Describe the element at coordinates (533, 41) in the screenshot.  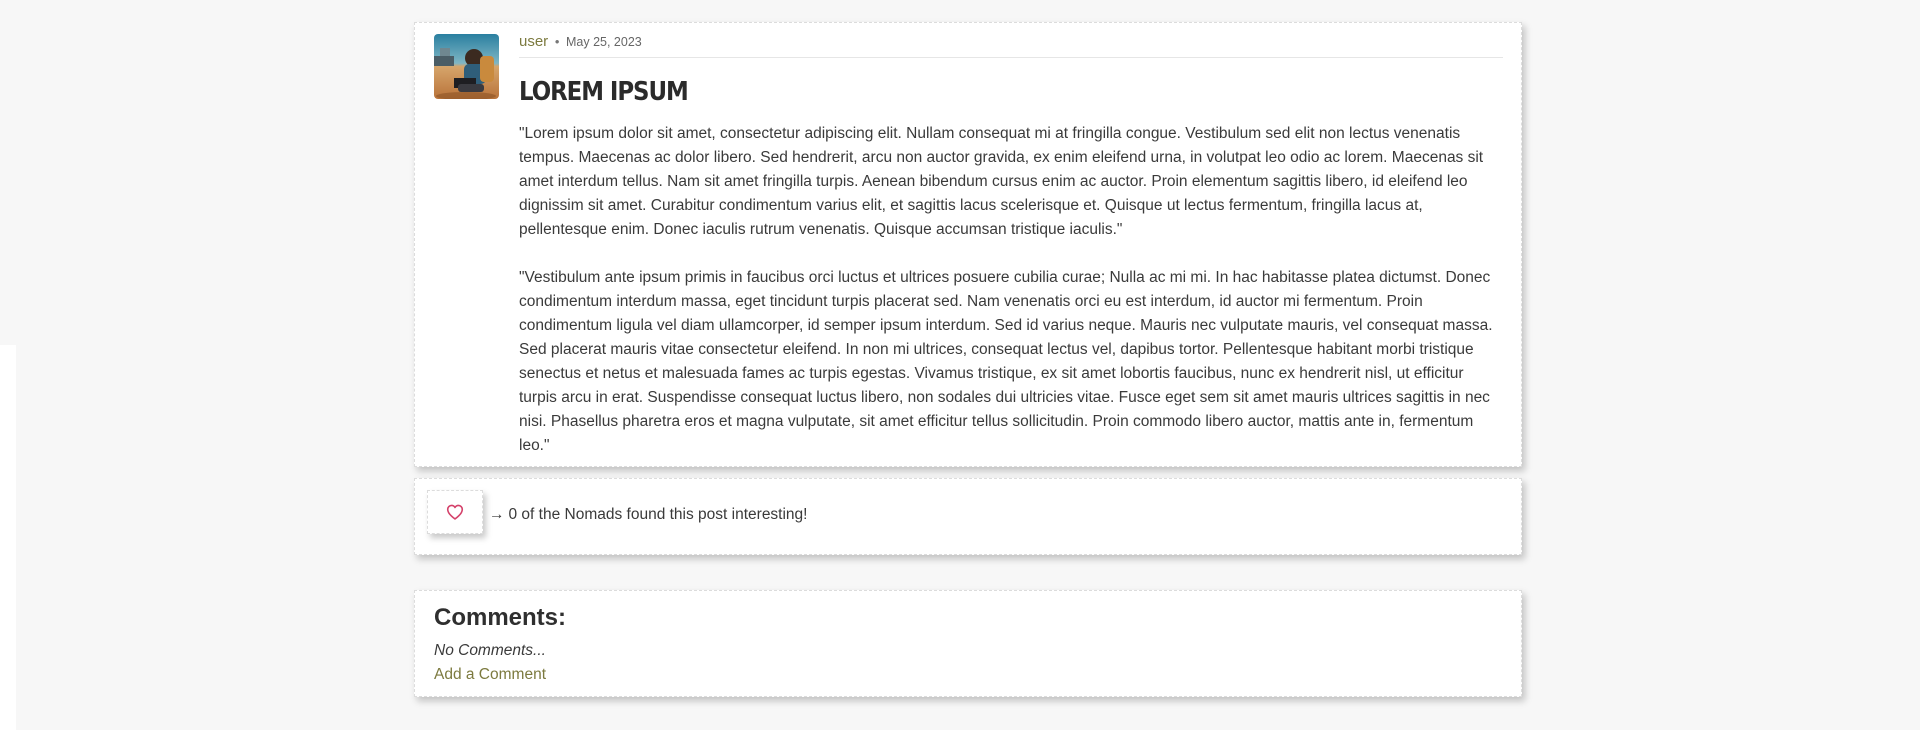
I see `author-link: user` at that location.